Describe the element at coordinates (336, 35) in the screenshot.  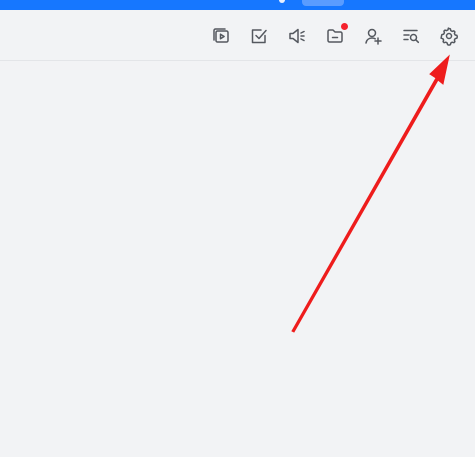
I see `folder-button` at that location.